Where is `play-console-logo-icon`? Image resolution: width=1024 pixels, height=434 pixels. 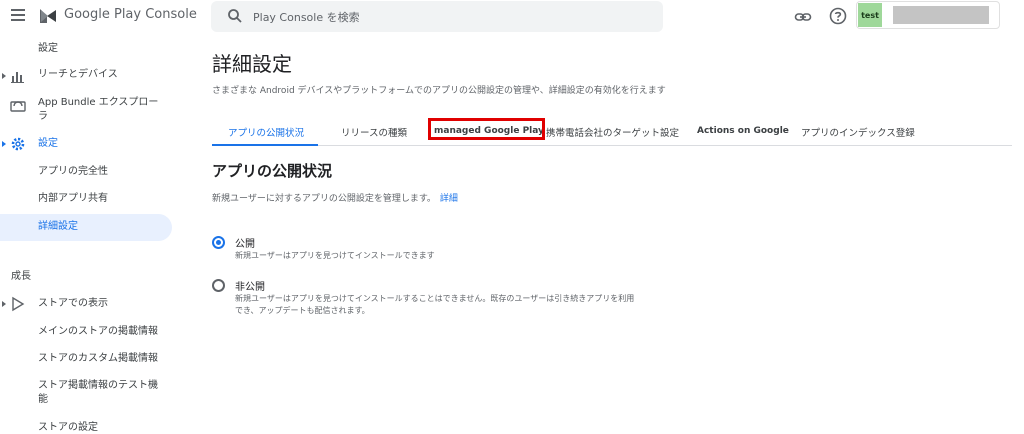 play-console-logo-icon is located at coordinates (48, 16).